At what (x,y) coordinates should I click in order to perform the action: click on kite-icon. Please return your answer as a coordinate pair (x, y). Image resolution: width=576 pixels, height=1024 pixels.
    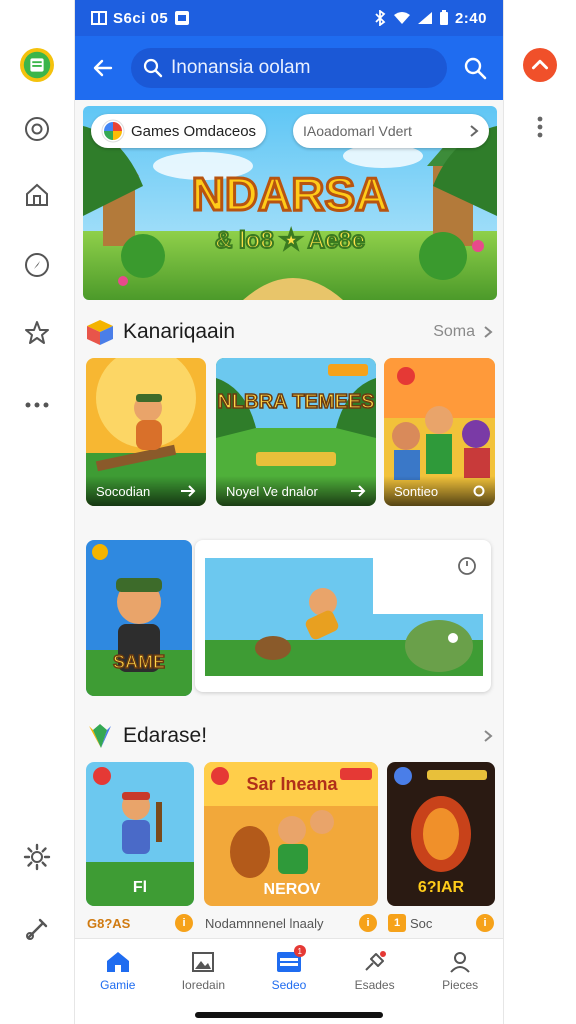
    Looking at the image, I should click on (100, 736).